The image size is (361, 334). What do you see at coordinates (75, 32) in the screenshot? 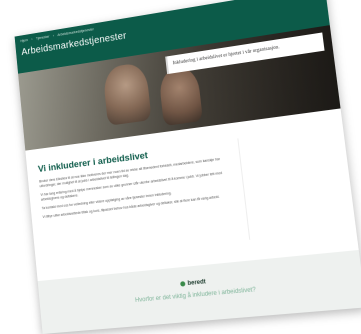
I see `breadcrumb-current: Arbeidsmarkedstjenester` at bounding box center [75, 32].